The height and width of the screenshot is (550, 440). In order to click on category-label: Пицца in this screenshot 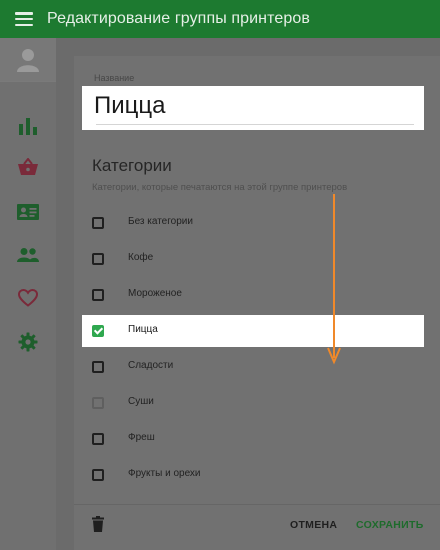, I will do `click(143, 329)`.